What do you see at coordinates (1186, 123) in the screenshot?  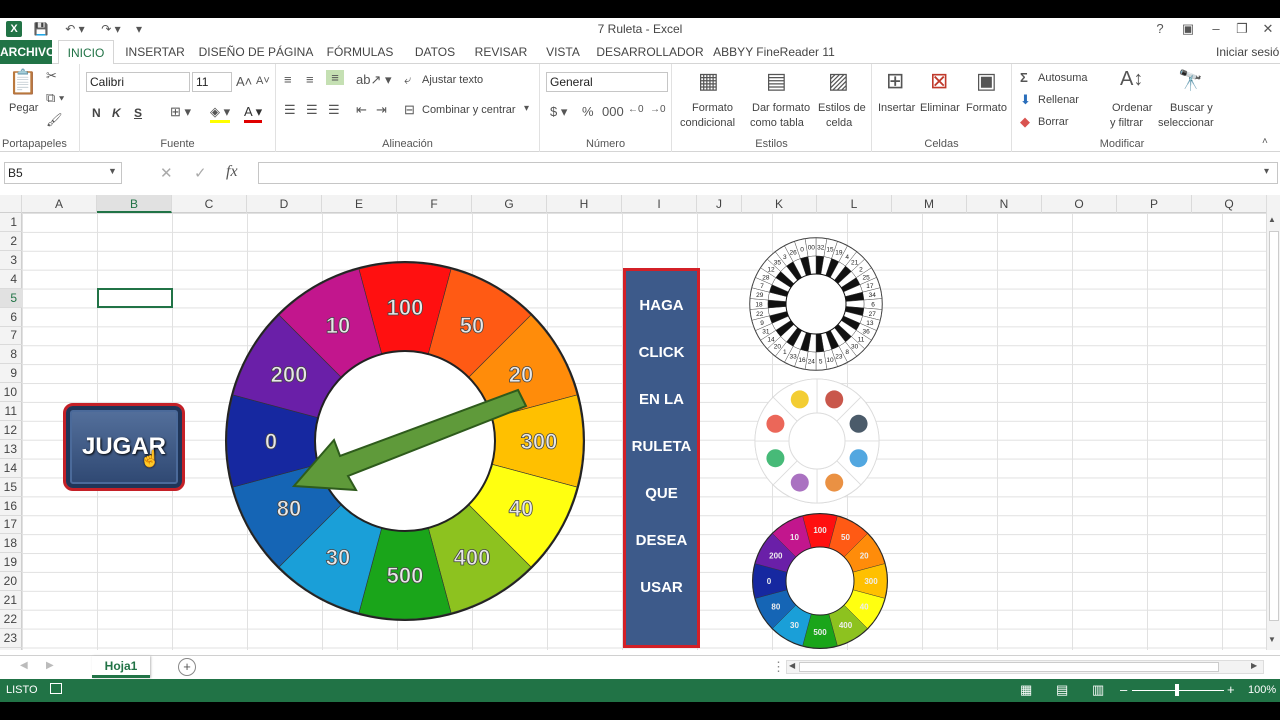 I see `find-select-label-2: seleccionar` at bounding box center [1186, 123].